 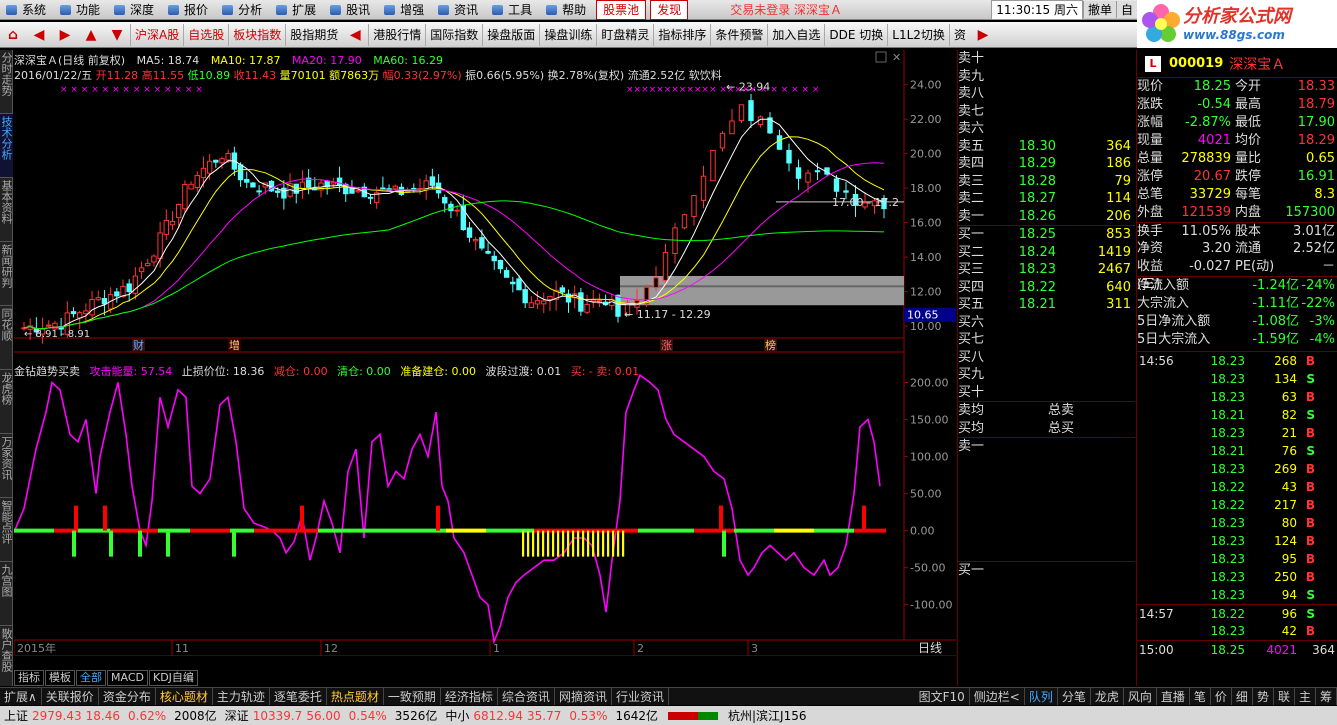 What do you see at coordinates (1310, 614) in the screenshot?
I see `tick-side: S` at bounding box center [1310, 614].